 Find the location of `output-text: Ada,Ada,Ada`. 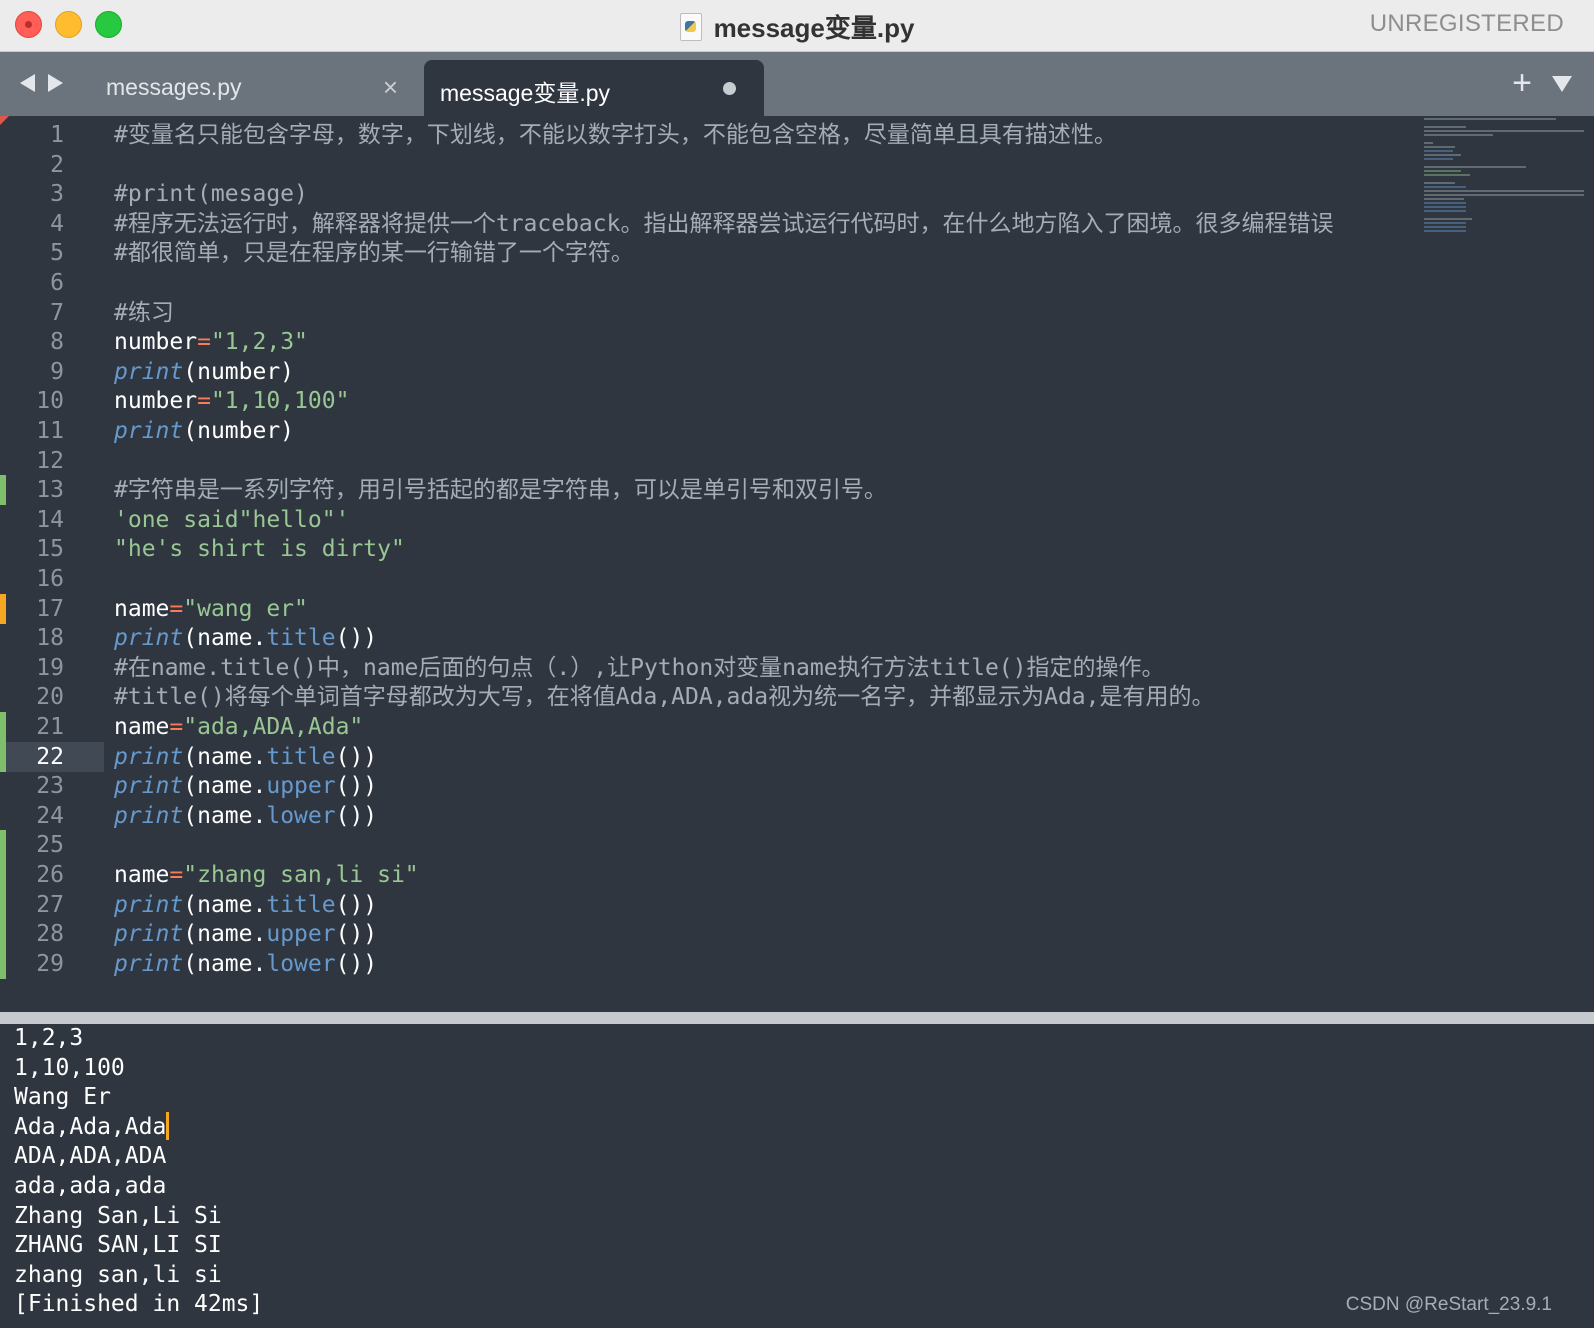

output-text: Ada,Ada,Ada is located at coordinates (90, 1126).